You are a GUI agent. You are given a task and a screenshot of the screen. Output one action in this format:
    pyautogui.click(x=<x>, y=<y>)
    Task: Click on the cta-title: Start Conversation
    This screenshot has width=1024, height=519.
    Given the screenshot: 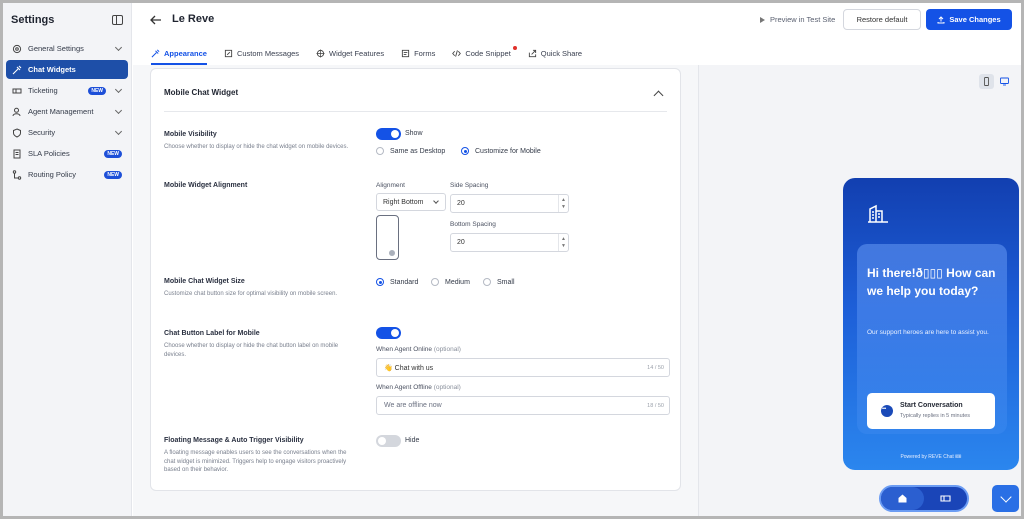 What is the action you would take?
    pyautogui.click(x=931, y=405)
    